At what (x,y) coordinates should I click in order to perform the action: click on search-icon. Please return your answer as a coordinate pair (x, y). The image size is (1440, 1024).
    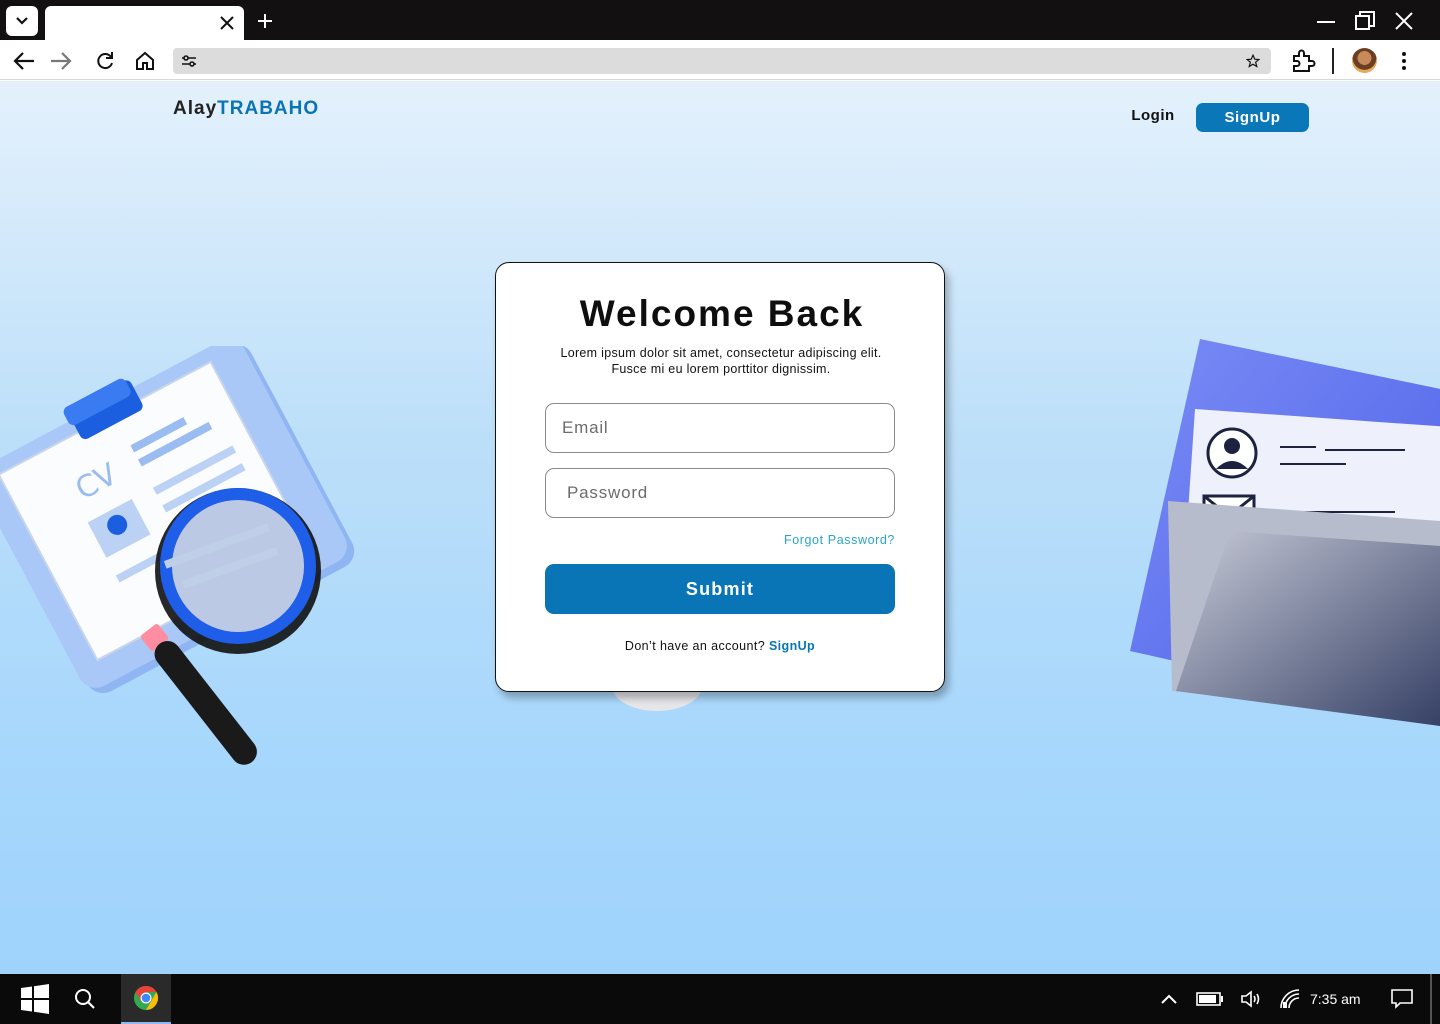
    Looking at the image, I should click on (85, 999).